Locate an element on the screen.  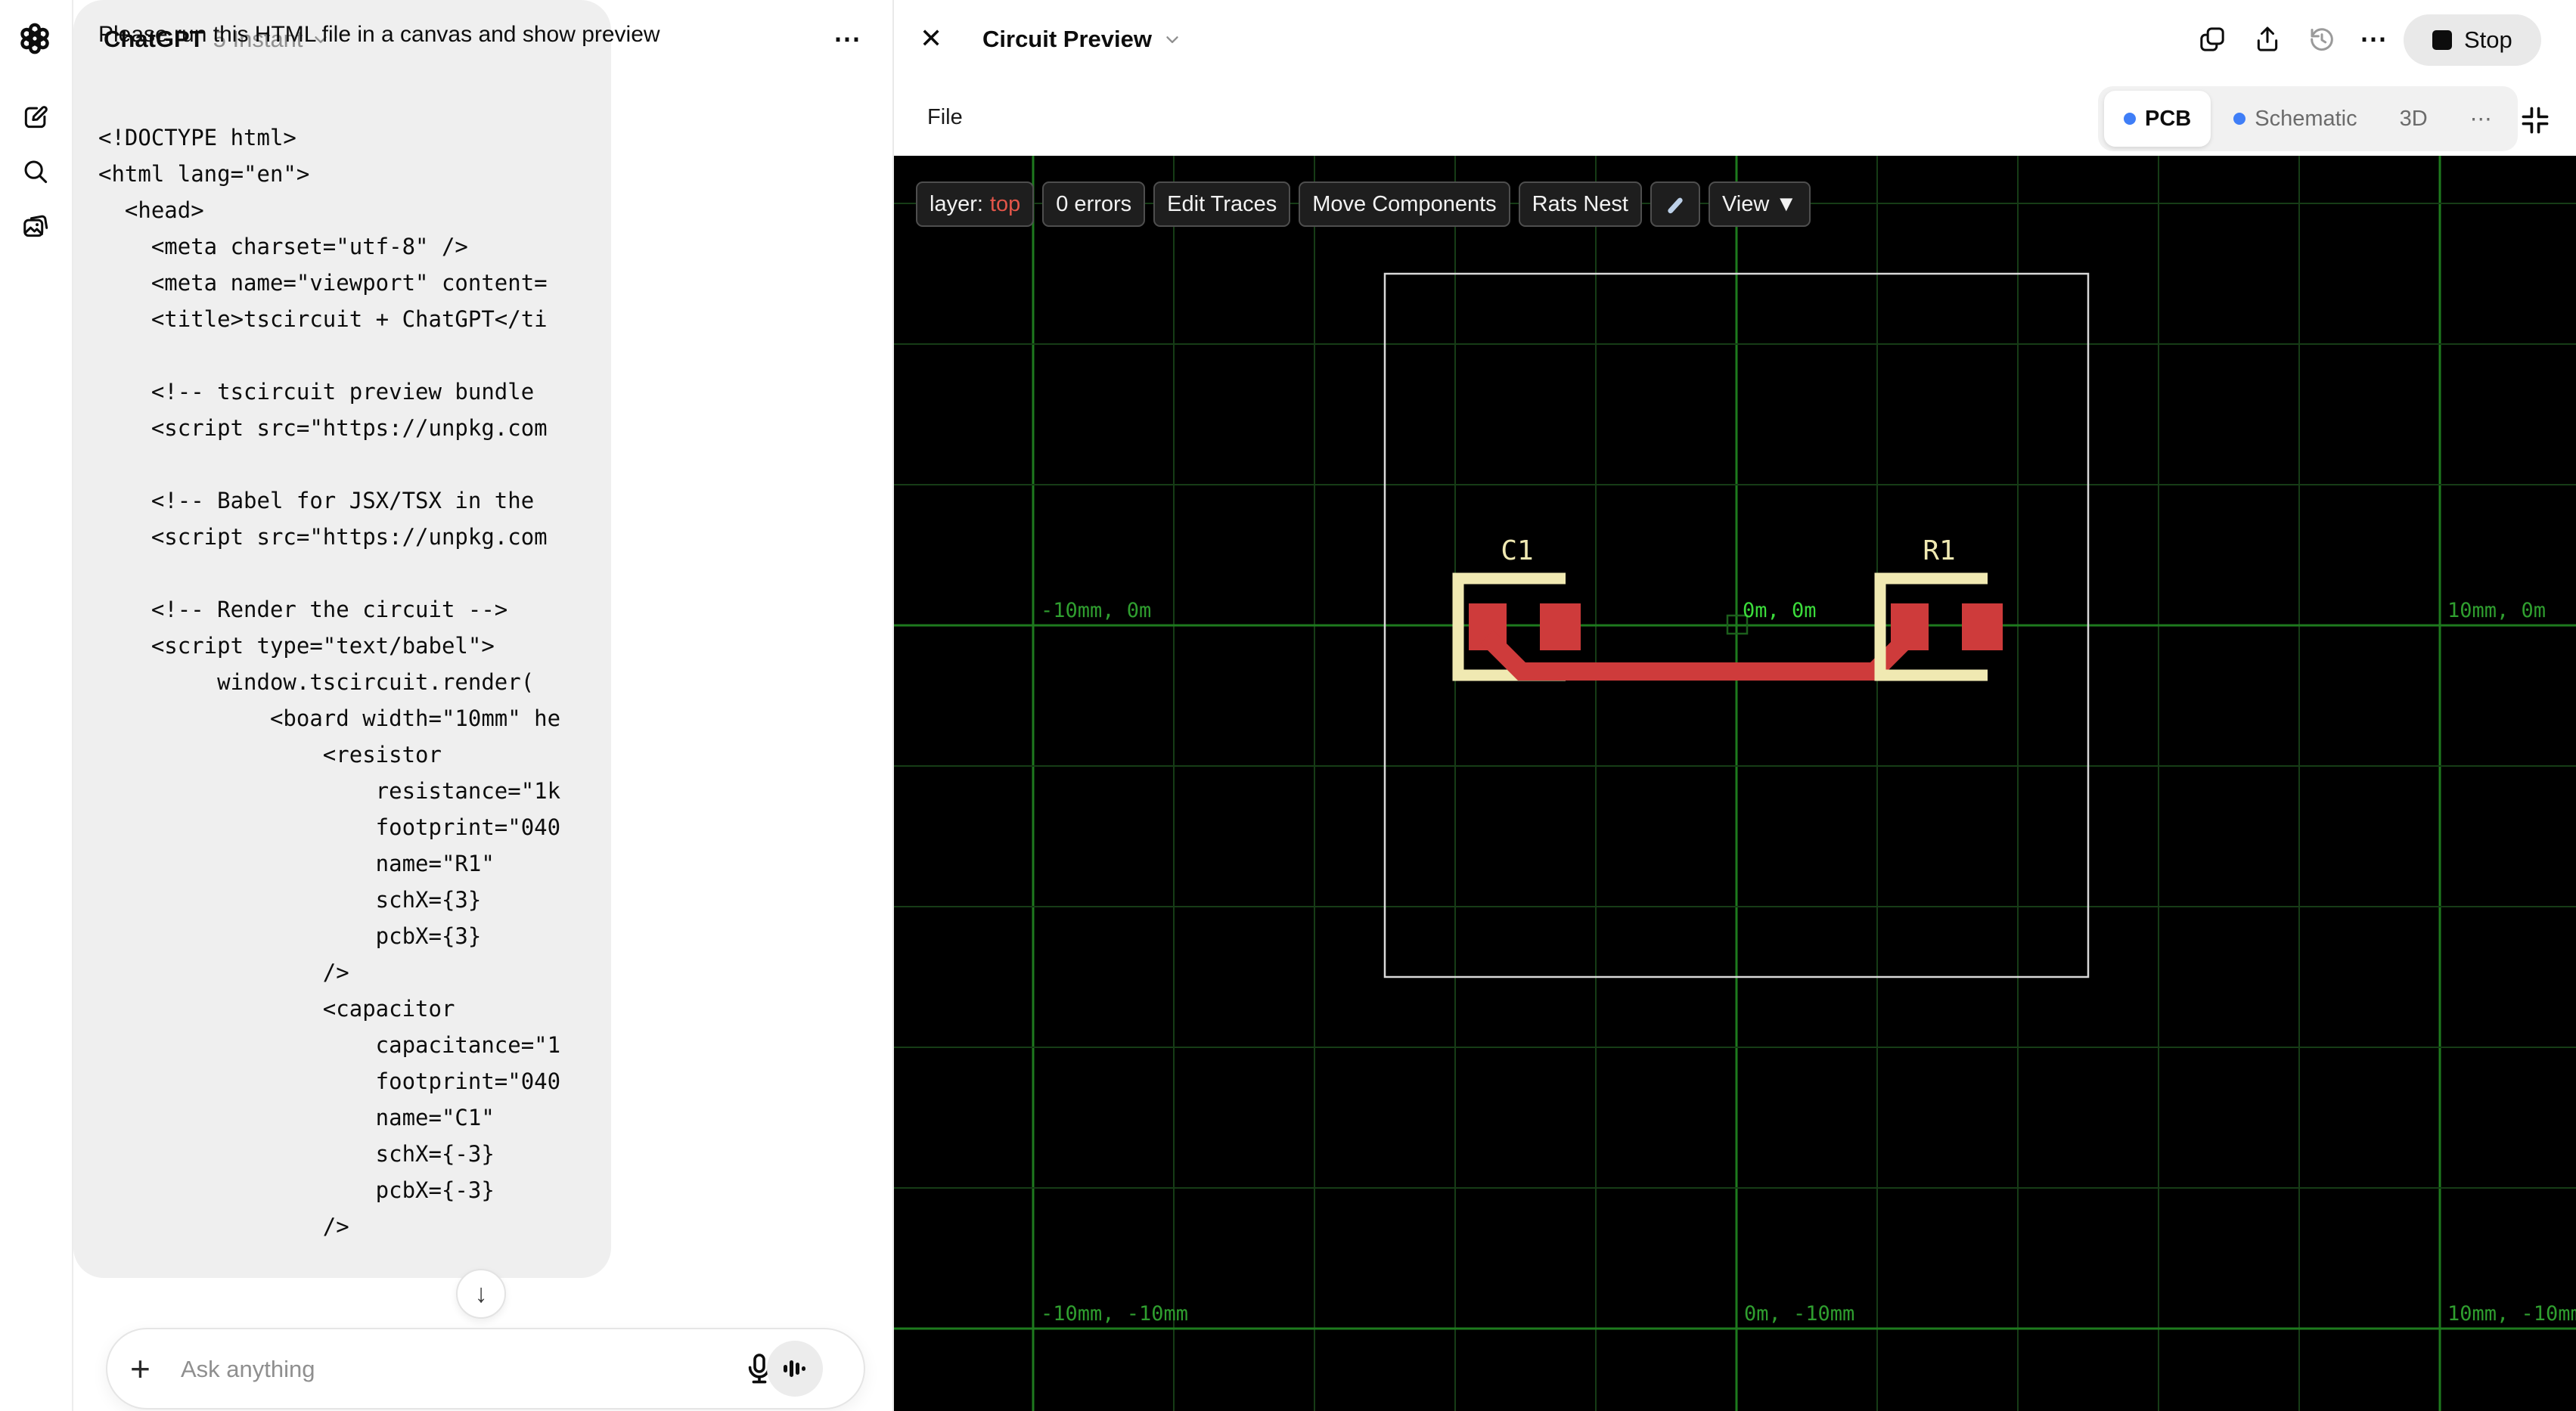
ellipsis-icon: ⋯ is located at coordinates (2480, 119).